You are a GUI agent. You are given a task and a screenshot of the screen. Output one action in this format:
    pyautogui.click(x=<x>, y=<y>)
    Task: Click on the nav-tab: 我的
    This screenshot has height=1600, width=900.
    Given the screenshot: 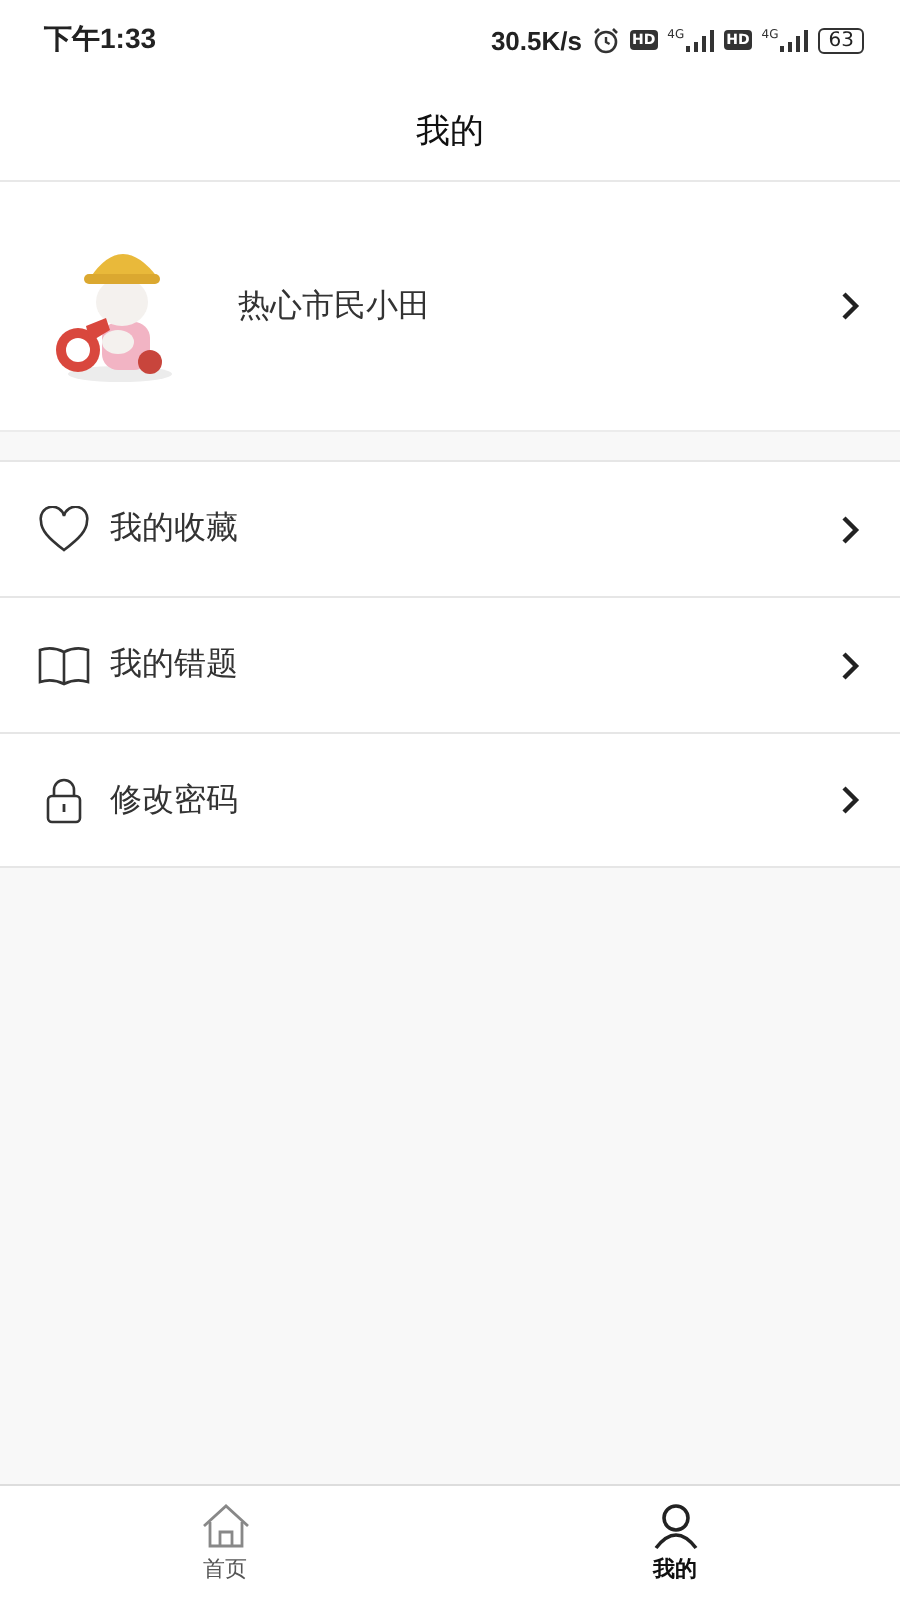 What is the action you would take?
    pyautogui.click(x=675, y=1543)
    